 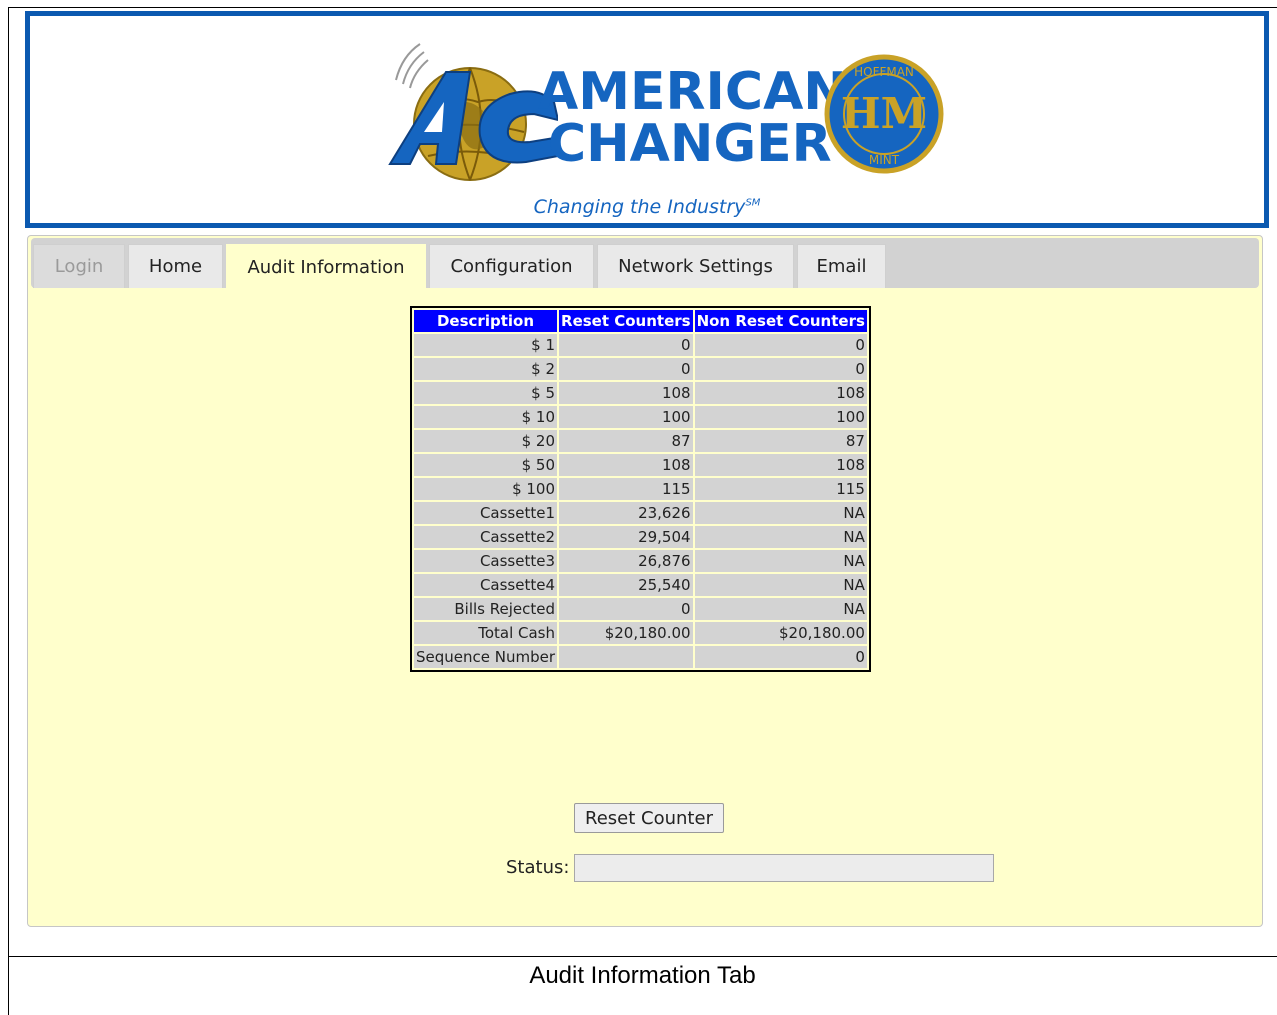 What do you see at coordinates (486, 513) in the screenshot?
I see `row-description: Cassette1` at bounding box center [486, 513].